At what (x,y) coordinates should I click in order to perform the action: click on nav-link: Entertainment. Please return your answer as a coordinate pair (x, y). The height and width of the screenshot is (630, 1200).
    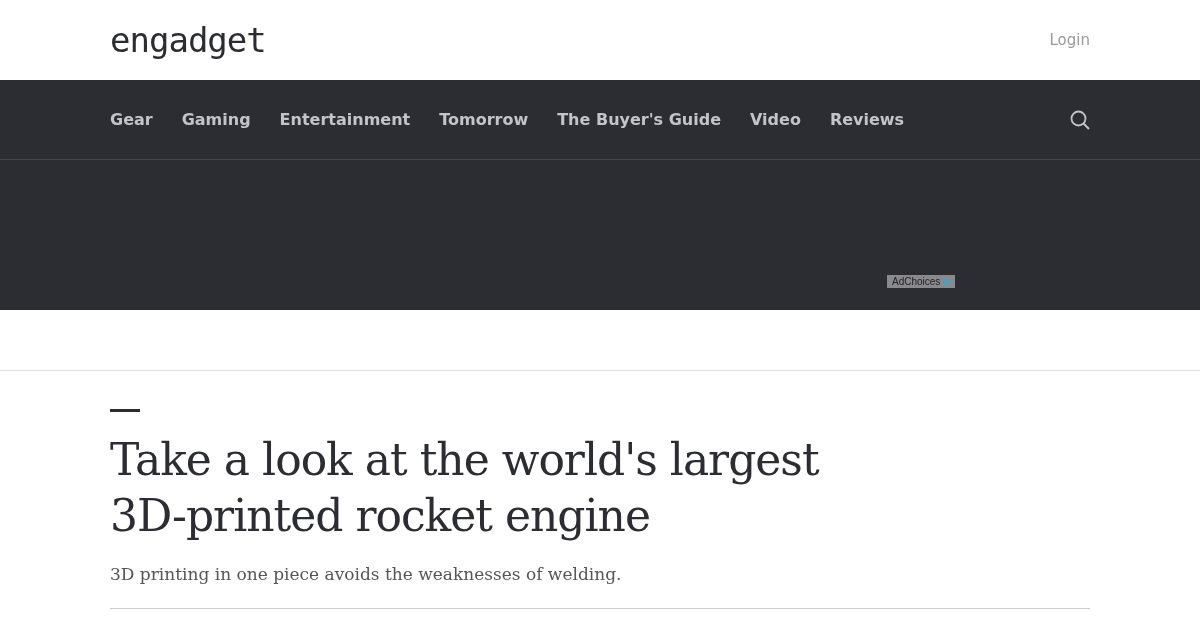
    Looking at the image, I should click on (345, 119).